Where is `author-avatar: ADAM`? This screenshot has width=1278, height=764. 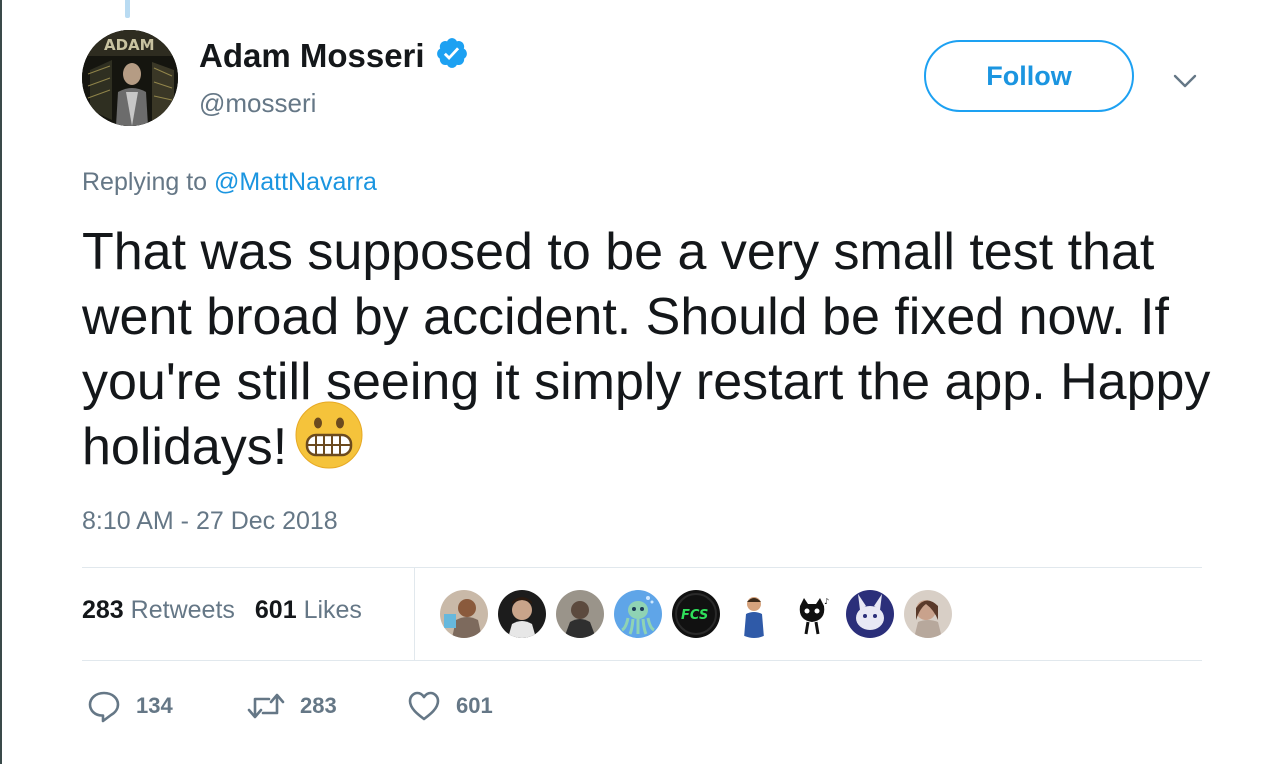 author-avatar: ADAM is located at coordinates (130, 78).